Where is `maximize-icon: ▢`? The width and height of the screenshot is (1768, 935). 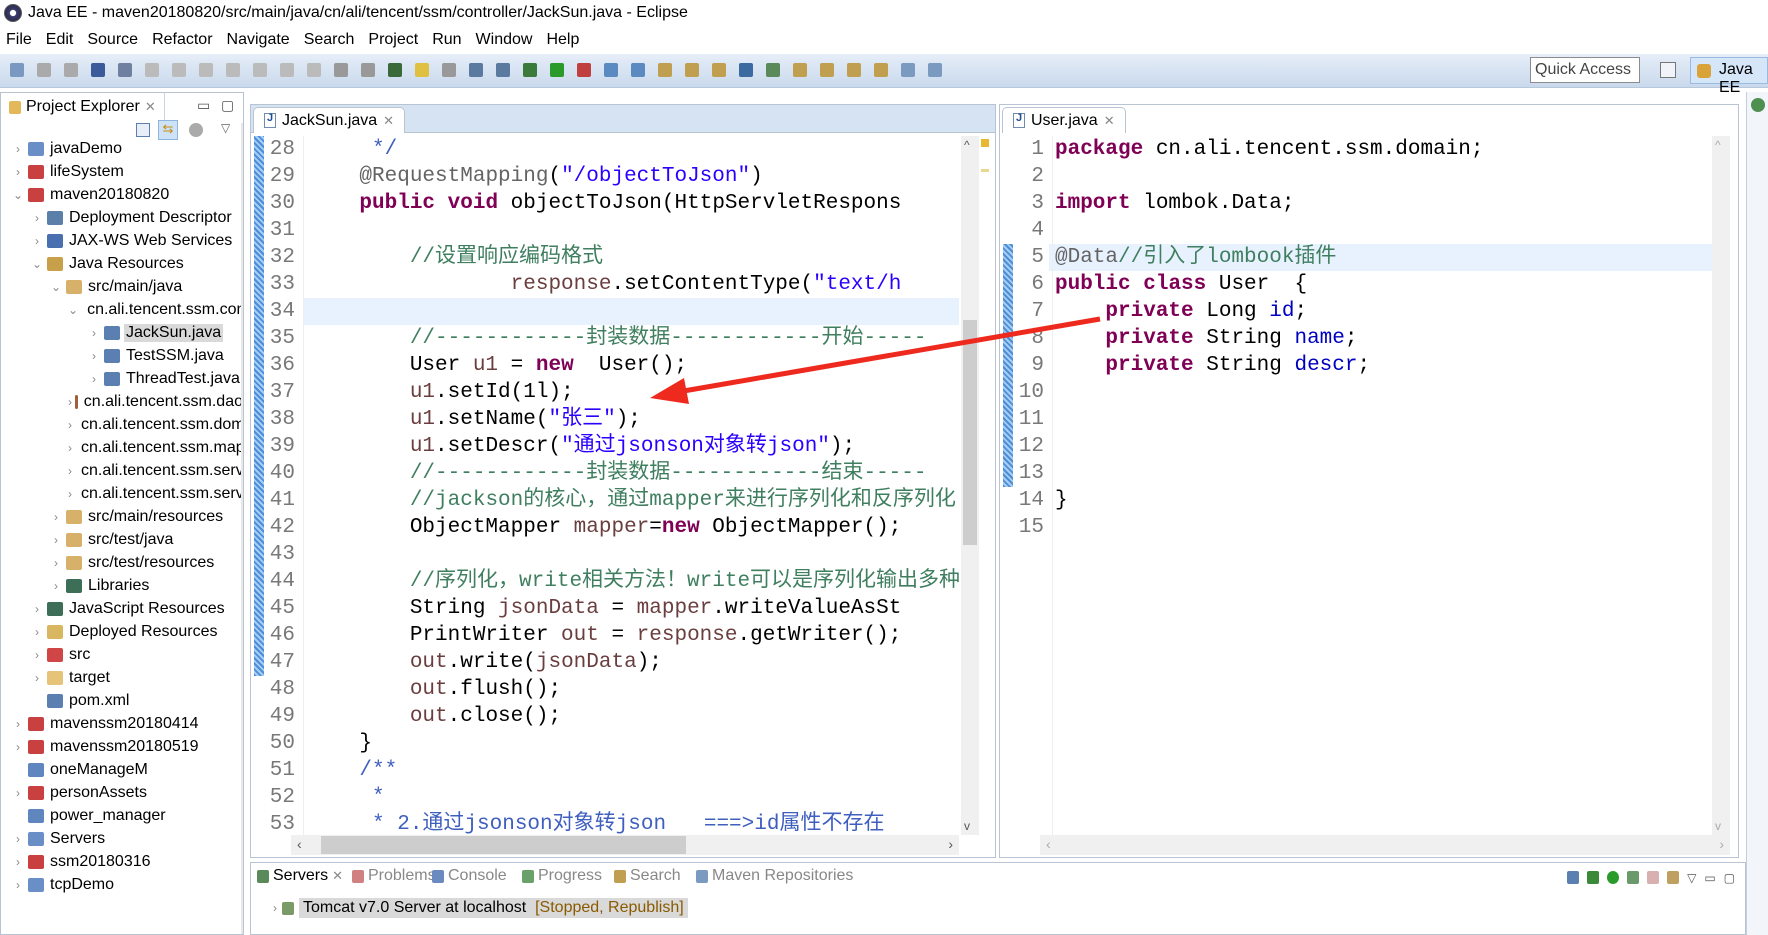 maximize-icon: ▢ is located at coordinates (1729, 878).